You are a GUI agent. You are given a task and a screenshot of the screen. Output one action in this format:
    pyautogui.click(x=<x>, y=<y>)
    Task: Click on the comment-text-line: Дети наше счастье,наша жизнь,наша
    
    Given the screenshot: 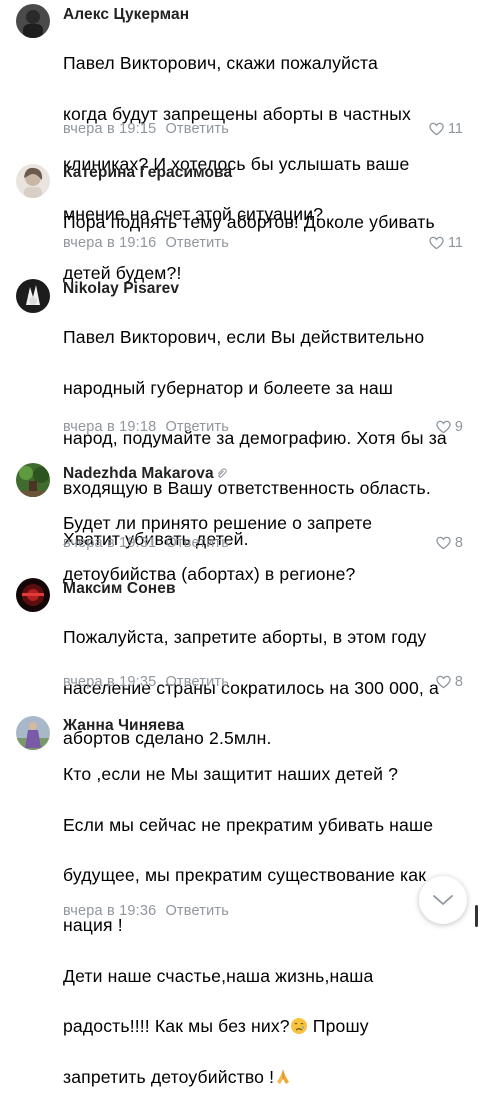 What is the action you would take?
    pyautogui.click(x=218, y=975)
    